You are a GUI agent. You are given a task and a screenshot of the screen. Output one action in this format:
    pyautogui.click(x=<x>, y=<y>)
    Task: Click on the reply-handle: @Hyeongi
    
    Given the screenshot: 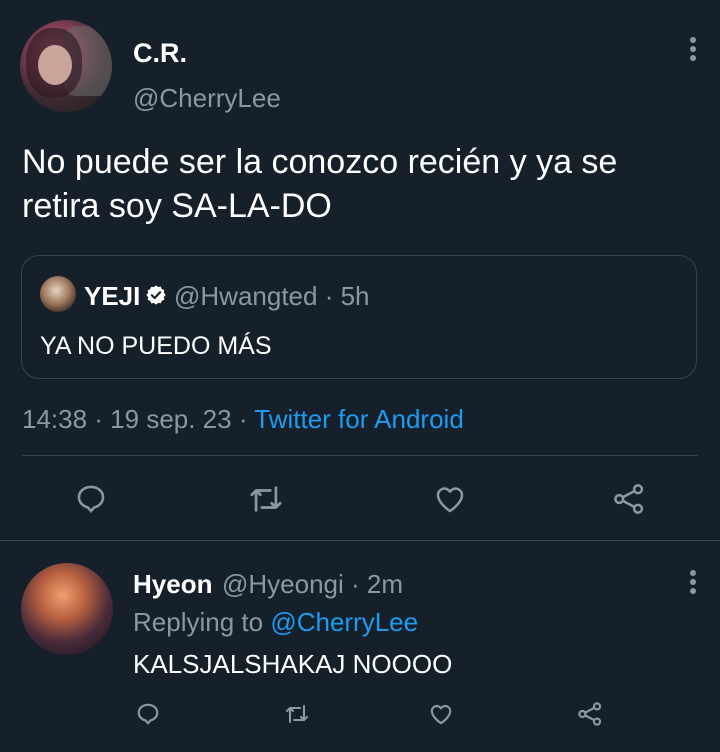 What is the action you would take?
    pyautogui.click(x=283, y=584)
    